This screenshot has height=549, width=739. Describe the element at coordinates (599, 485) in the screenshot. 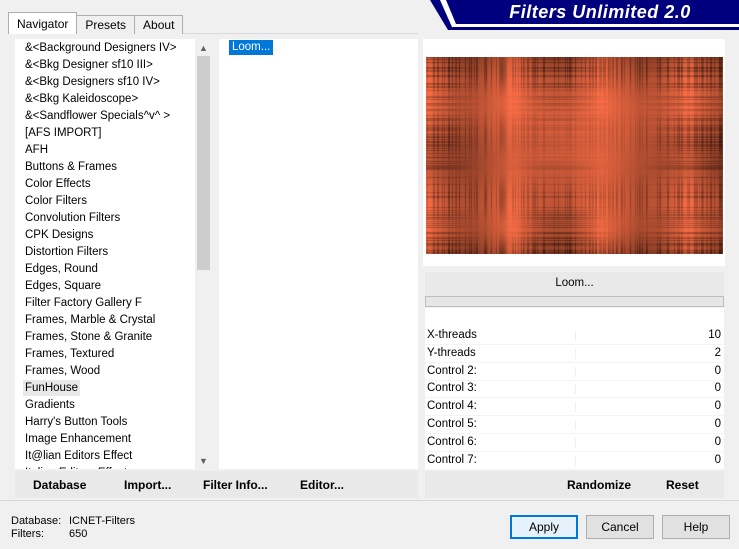

I see `randomize-button: Randomize` at that location.